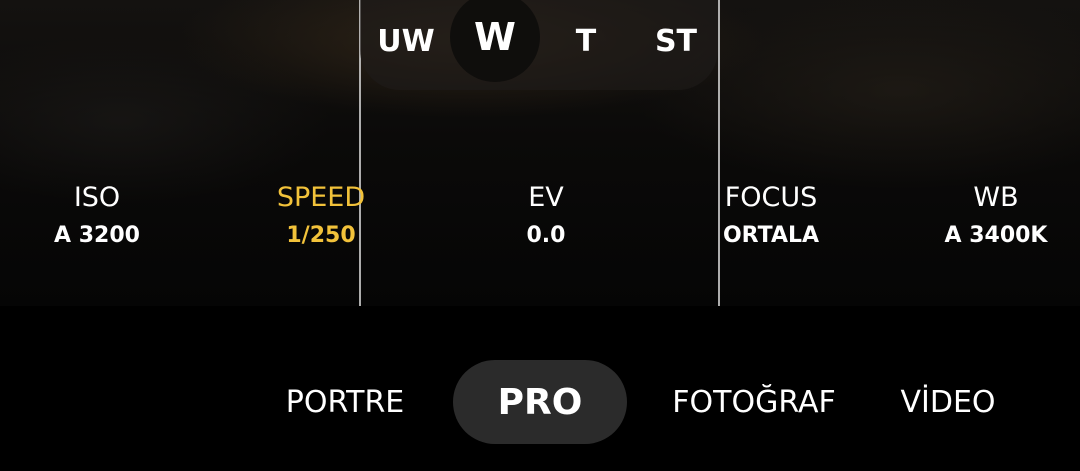 The width and height of the screenshot is (1080, 471). Describe the element at coordinates (983, 216) in the screenshot. I see `white-balance-setting: WB A 3400K` at that location.